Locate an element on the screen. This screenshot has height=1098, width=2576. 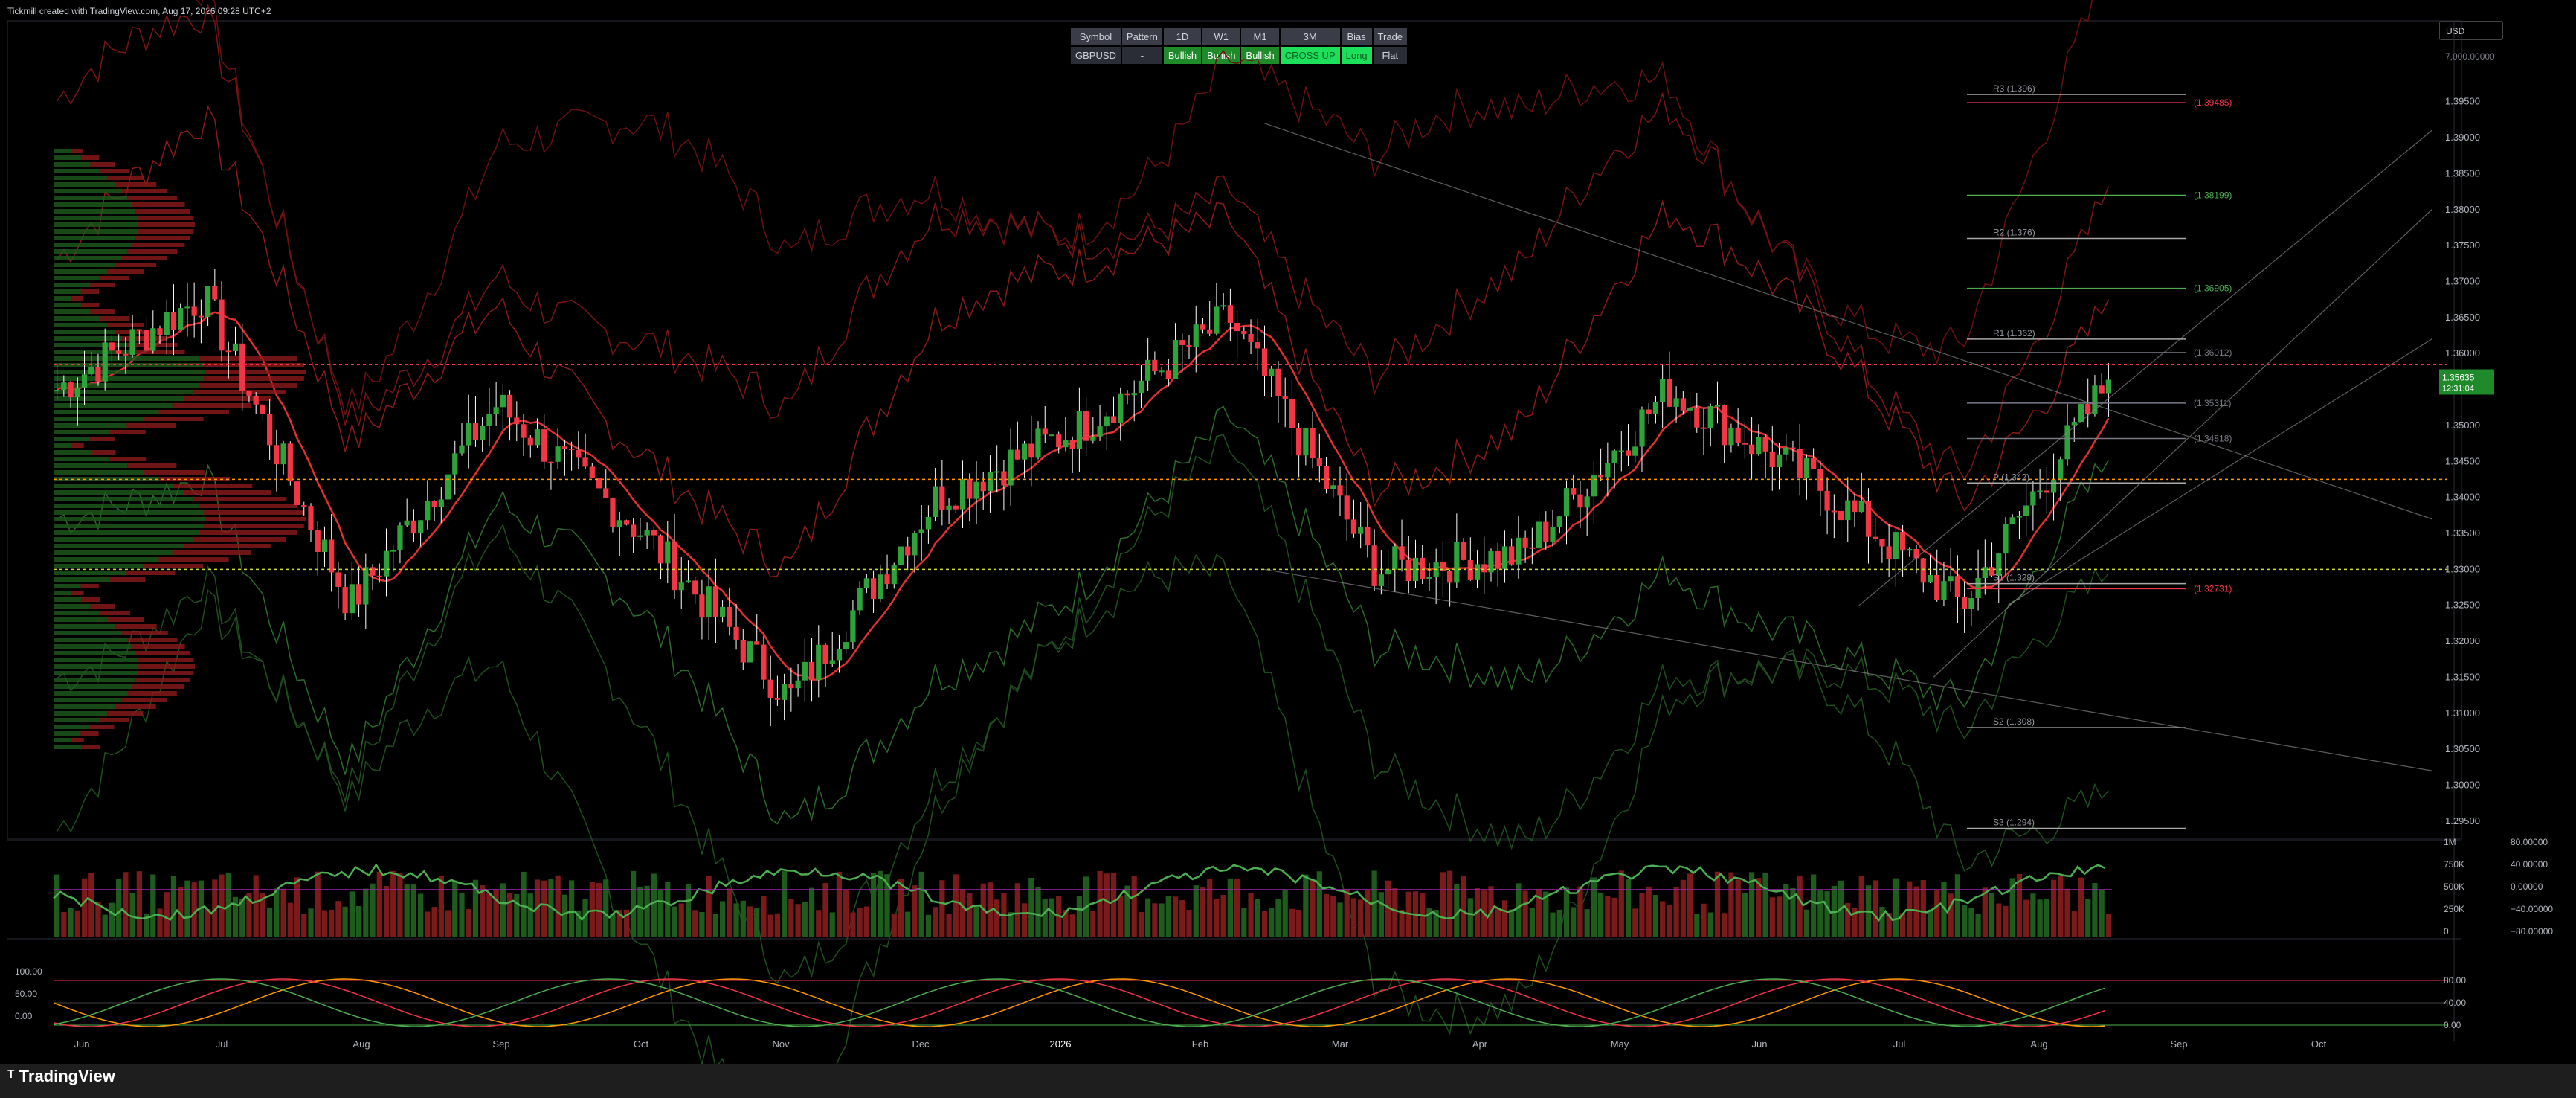
volume-axis-label: 500K is located at coordinates (2454, 887).